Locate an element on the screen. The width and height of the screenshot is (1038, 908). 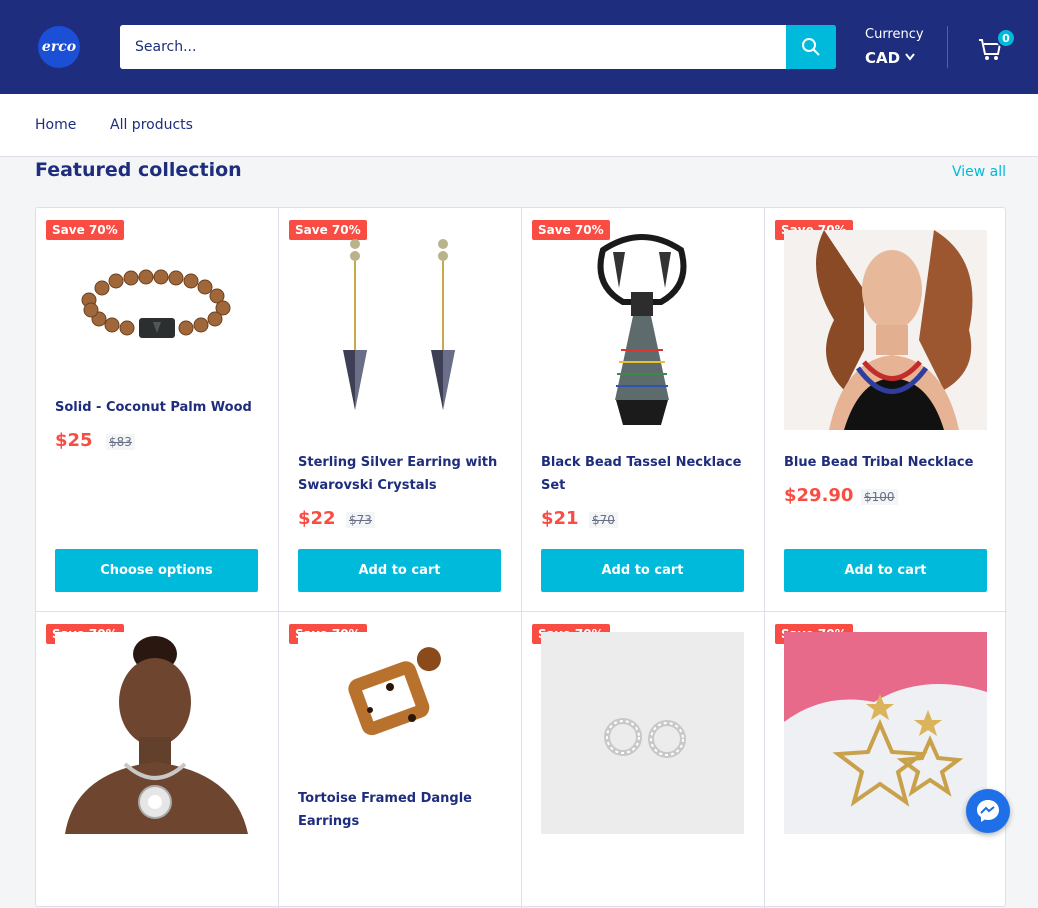
search-bar is located at coordinates (478, 47).